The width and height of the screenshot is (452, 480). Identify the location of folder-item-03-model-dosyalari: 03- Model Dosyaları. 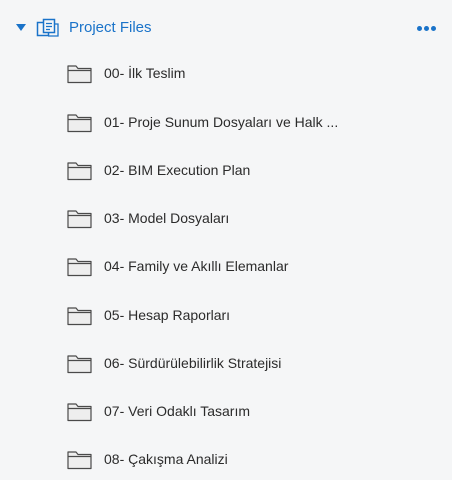
(226, 219).